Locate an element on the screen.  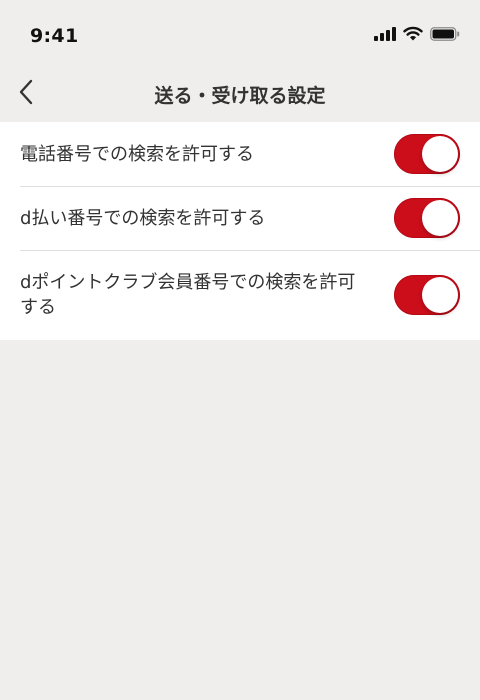
setting-row-dpay-search: d払い番号での検索を許可する is located at coordinates (240, 218).